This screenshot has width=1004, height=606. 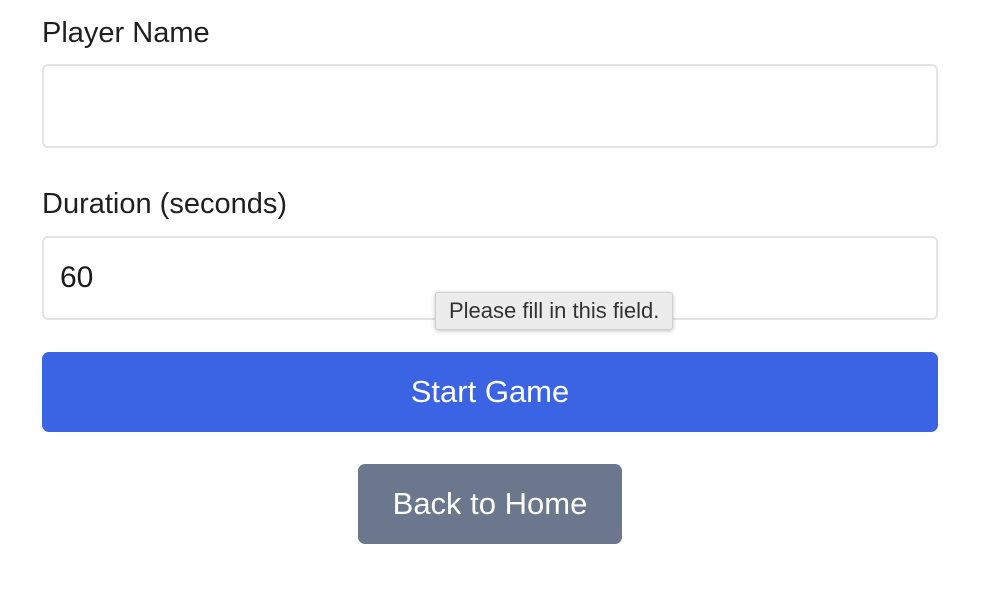 What do you see at coordinates (554, 311) in the screenshot?
I see `validation-tooltip: Please fill in this field.` at bounding box center [554, 311].